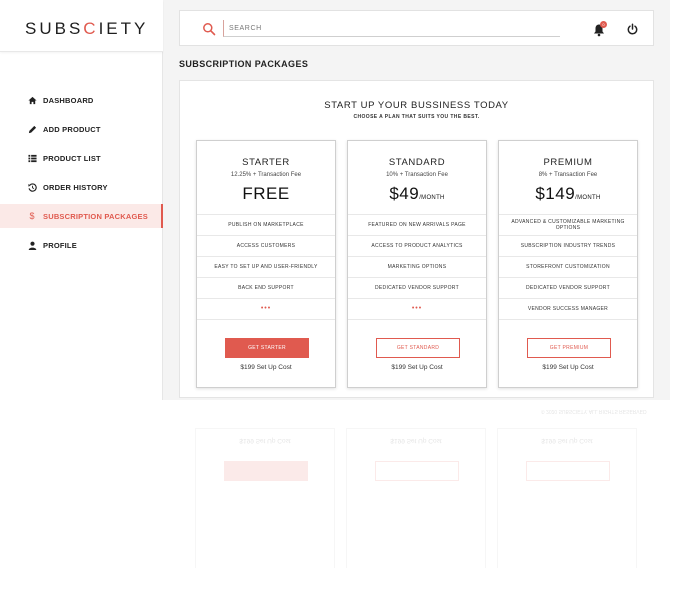  I want to click on history-icon, so click(32, 187).